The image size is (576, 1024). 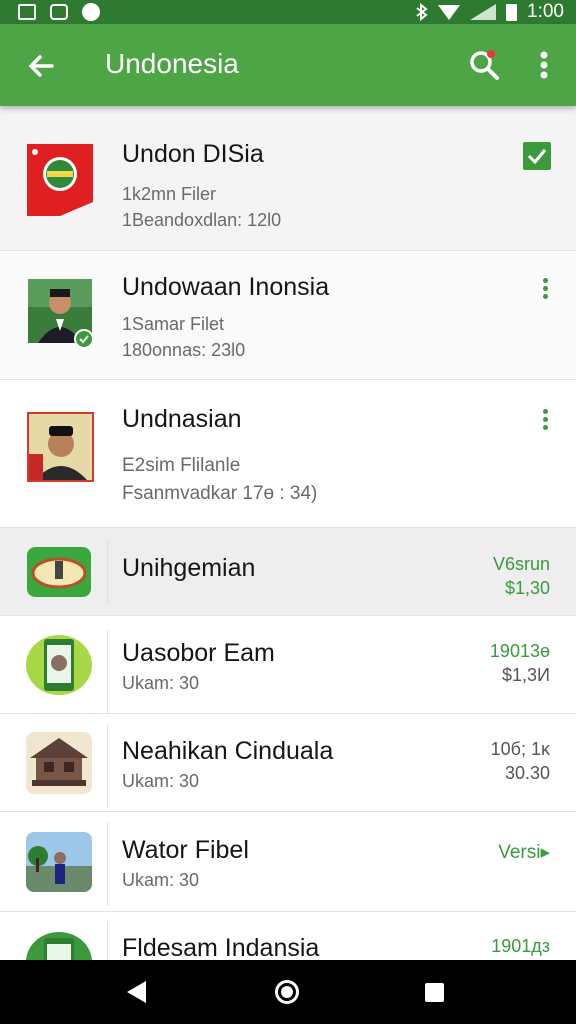 I want to click on item-price: $1,3И, so click(x=526, y=675).